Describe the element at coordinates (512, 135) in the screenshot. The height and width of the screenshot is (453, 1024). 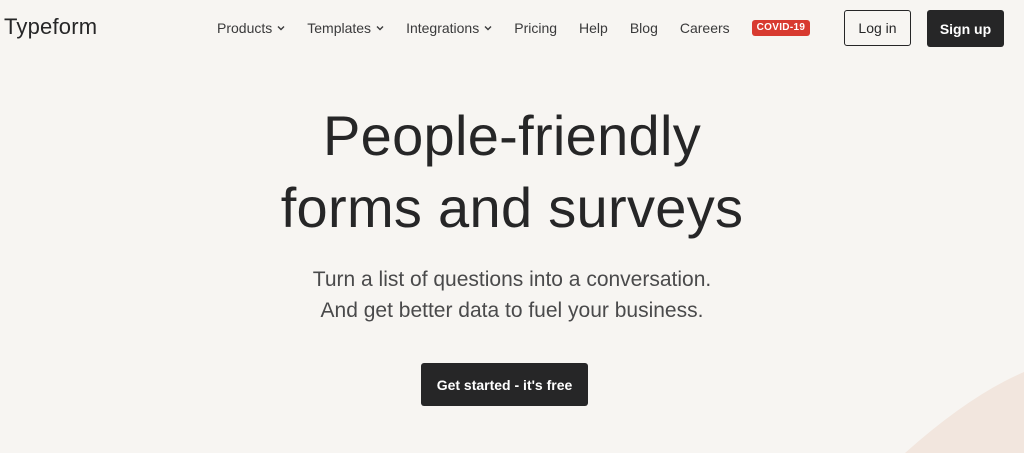
I see `hero-title-line-1: People-friendly` at that location.